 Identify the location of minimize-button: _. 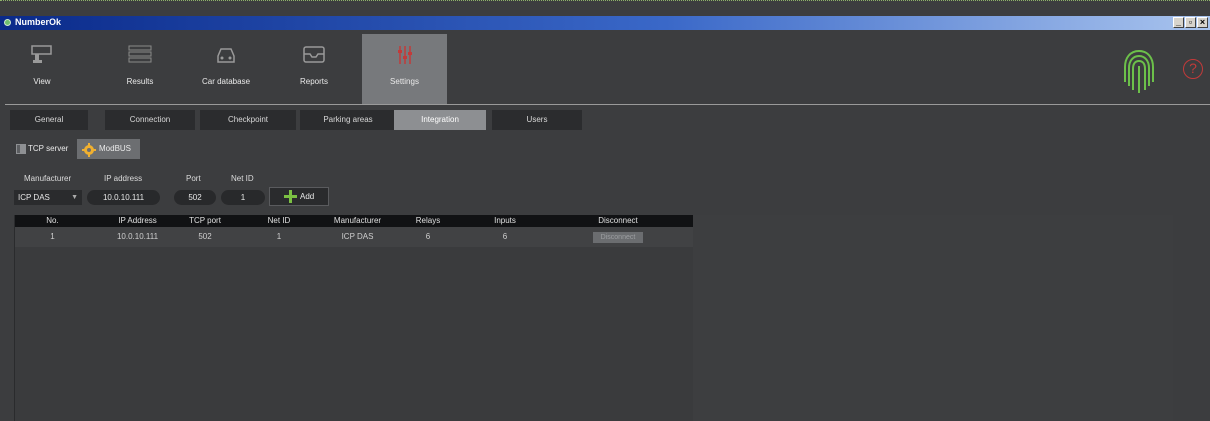
(1178, 22).